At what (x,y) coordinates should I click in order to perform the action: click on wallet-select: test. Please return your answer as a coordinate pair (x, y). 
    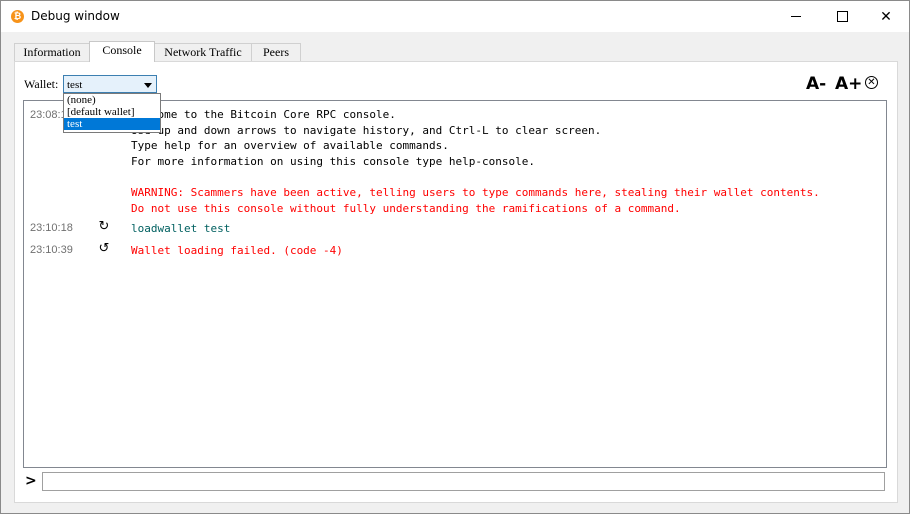
    Looking at the image, I should click on (110, 84).